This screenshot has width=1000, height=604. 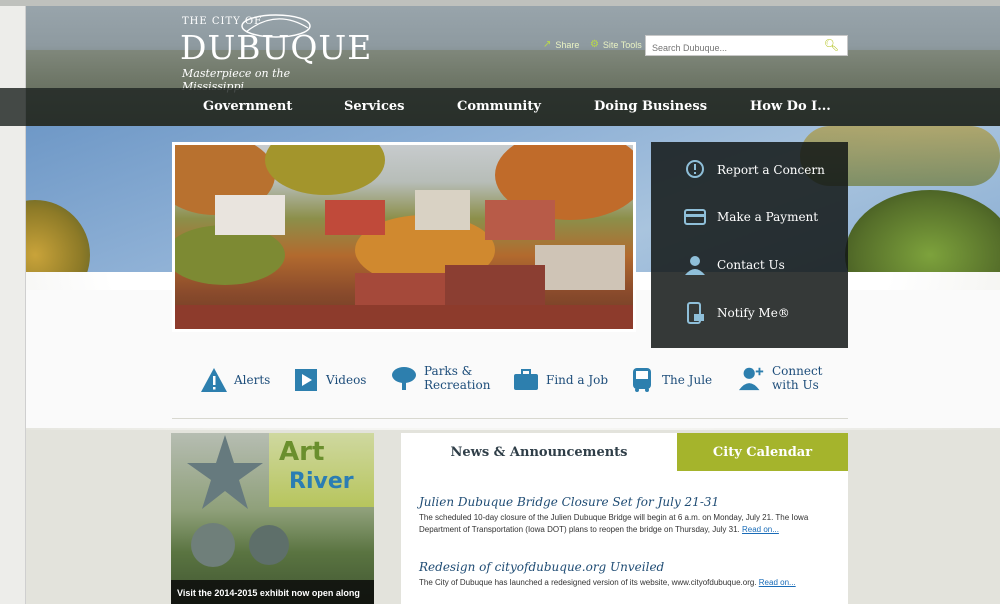 I want to click on search-input, so click(x=734, y=48).